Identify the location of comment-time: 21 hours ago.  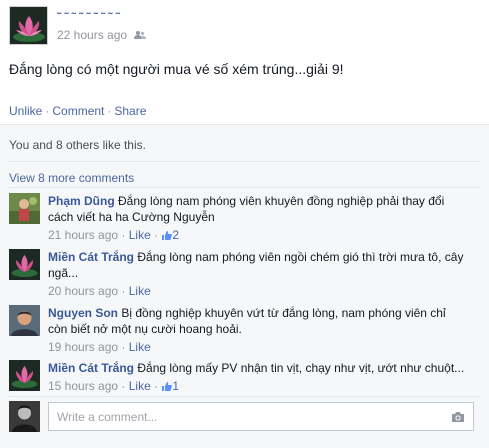
(83, 235).